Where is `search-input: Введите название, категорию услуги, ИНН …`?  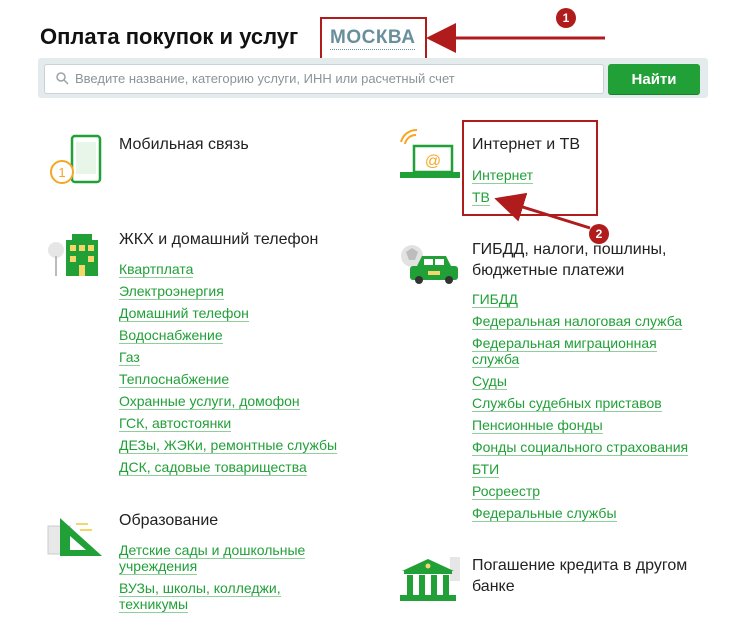
search-input: Введите название, категорию услуги, ИНН … is located at coordinates (324, 79).